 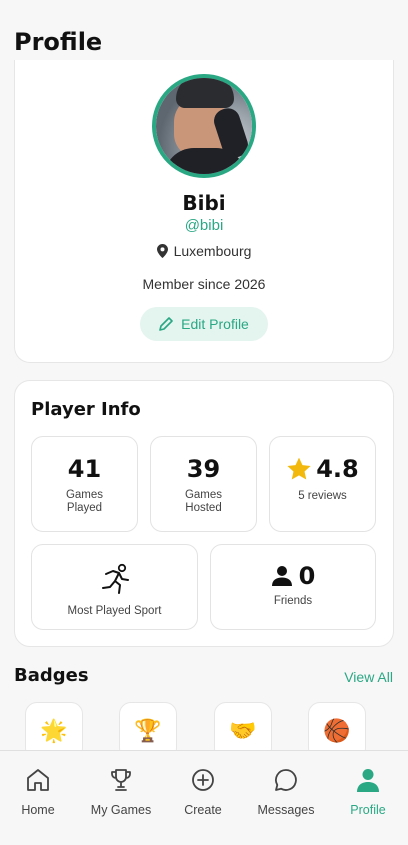 I want to click on pencil-icon, so click(x=166, y=324).